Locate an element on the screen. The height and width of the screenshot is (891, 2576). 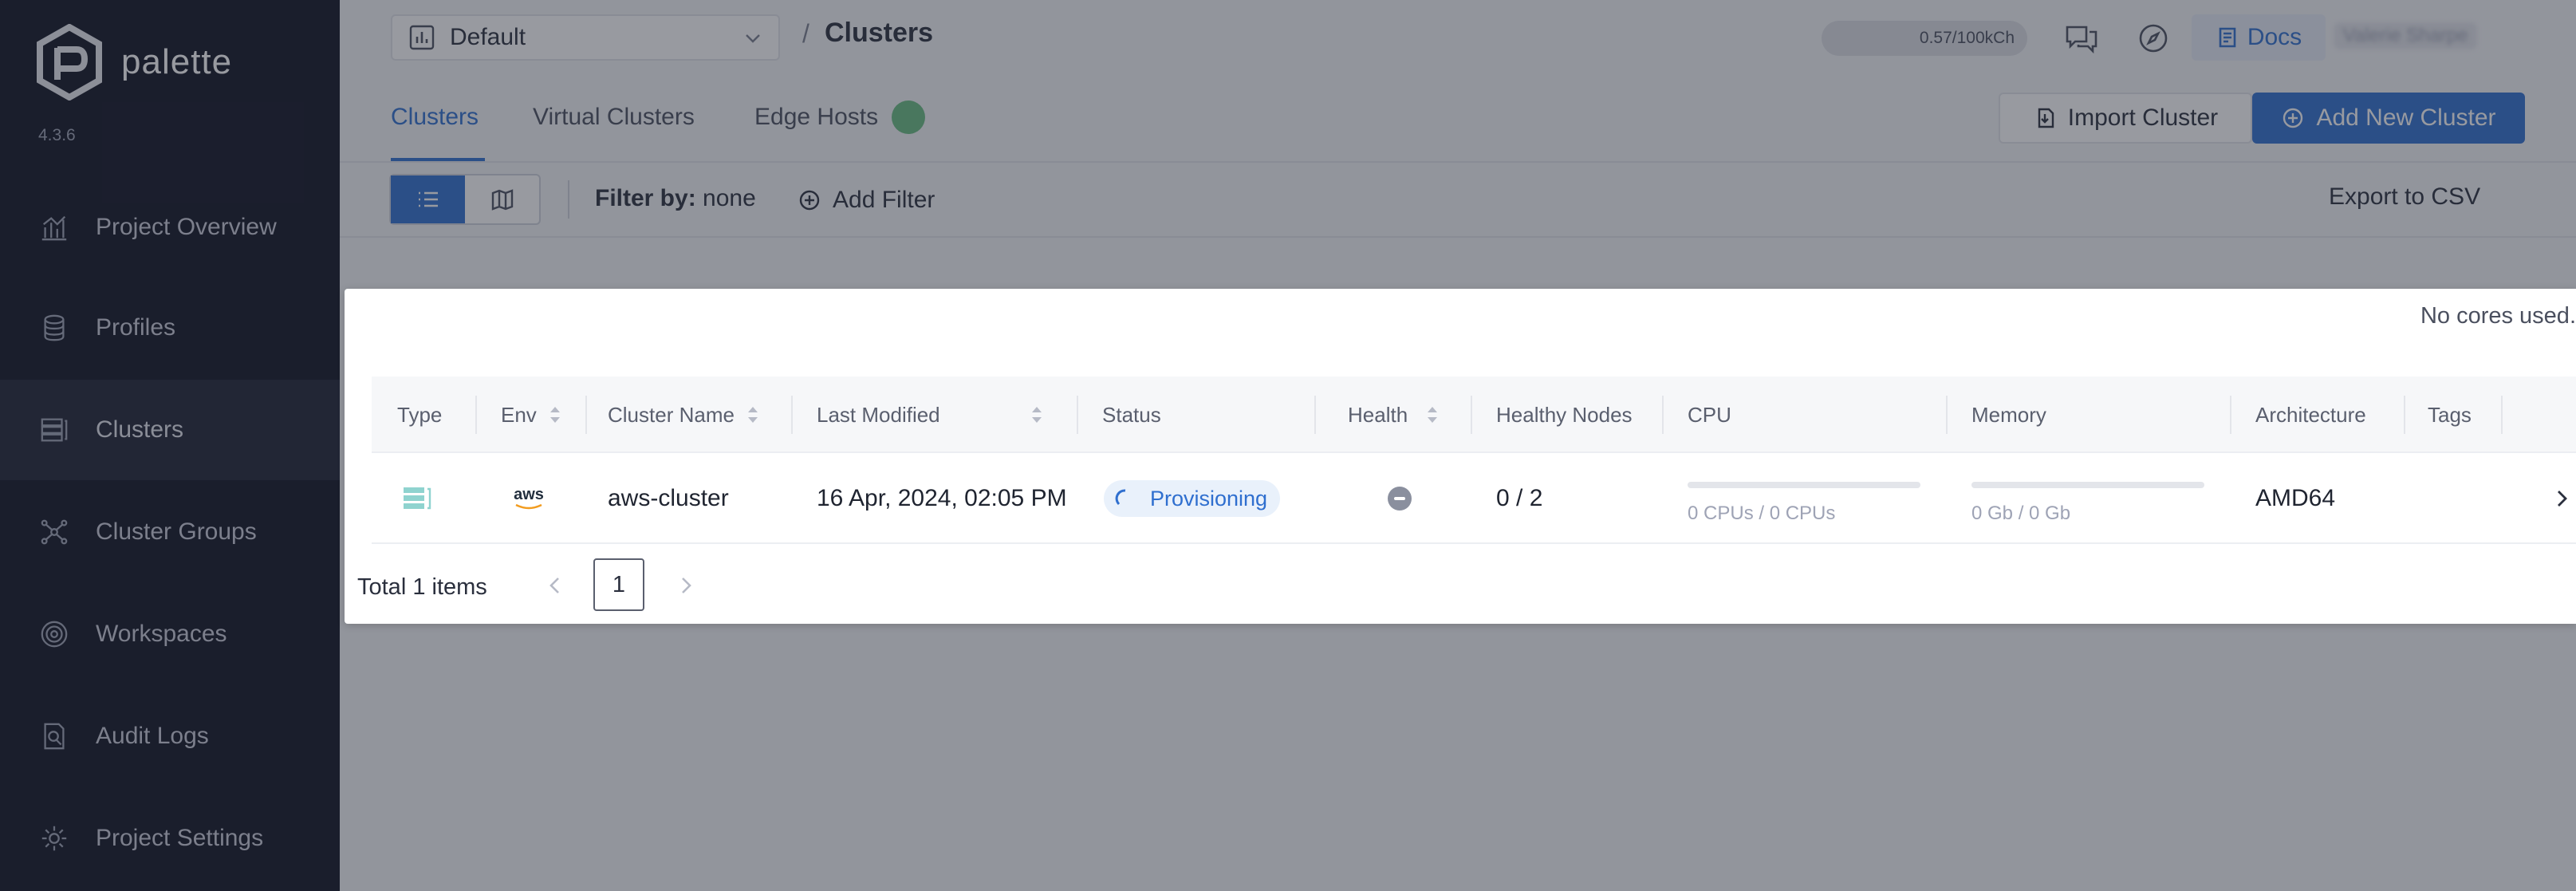
header-label: Memory is located at coordinates (2008, 414).